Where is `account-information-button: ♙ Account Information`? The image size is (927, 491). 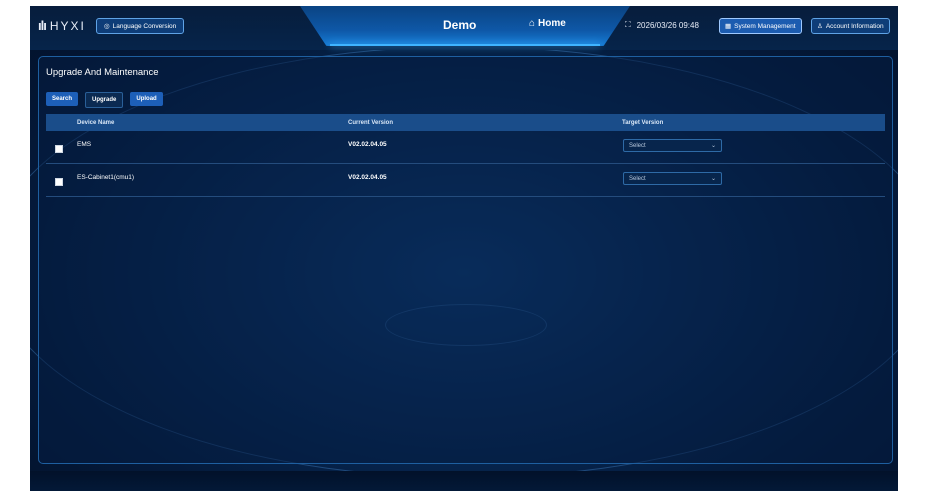 account-information-button: ♙ Account Information is located at coordinates (850, 26).